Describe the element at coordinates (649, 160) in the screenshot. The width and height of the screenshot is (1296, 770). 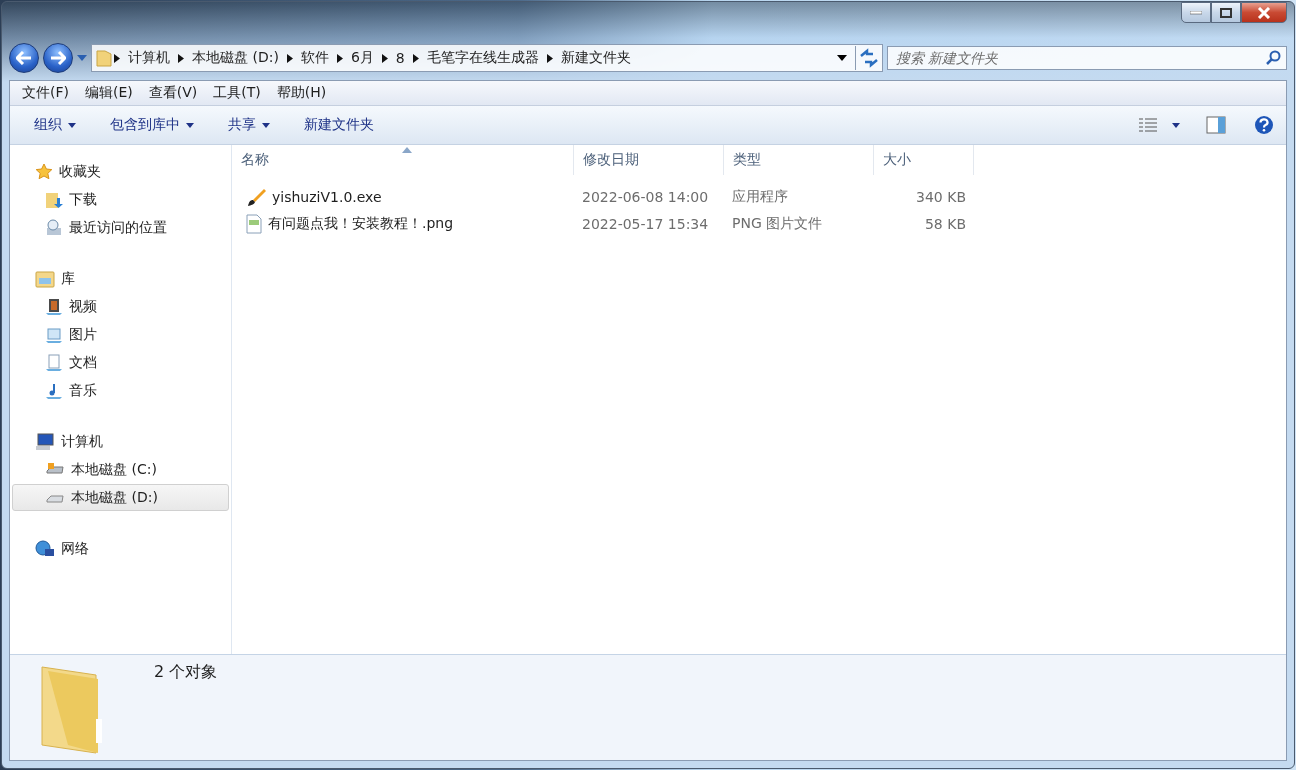
I see `column-header: 修改日期` at that location.